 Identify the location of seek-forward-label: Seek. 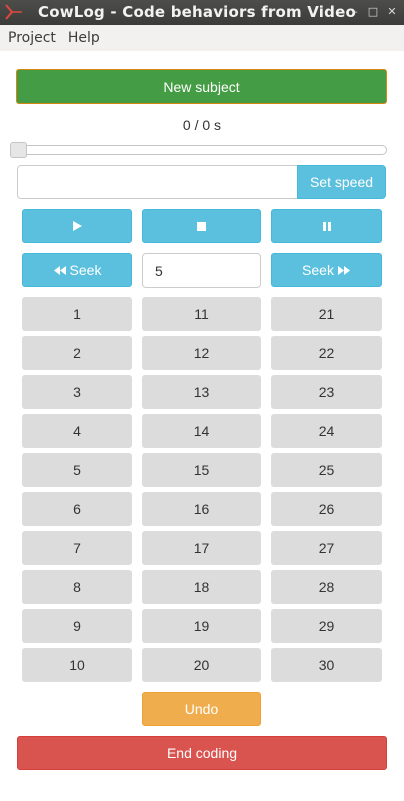
(318, 270).